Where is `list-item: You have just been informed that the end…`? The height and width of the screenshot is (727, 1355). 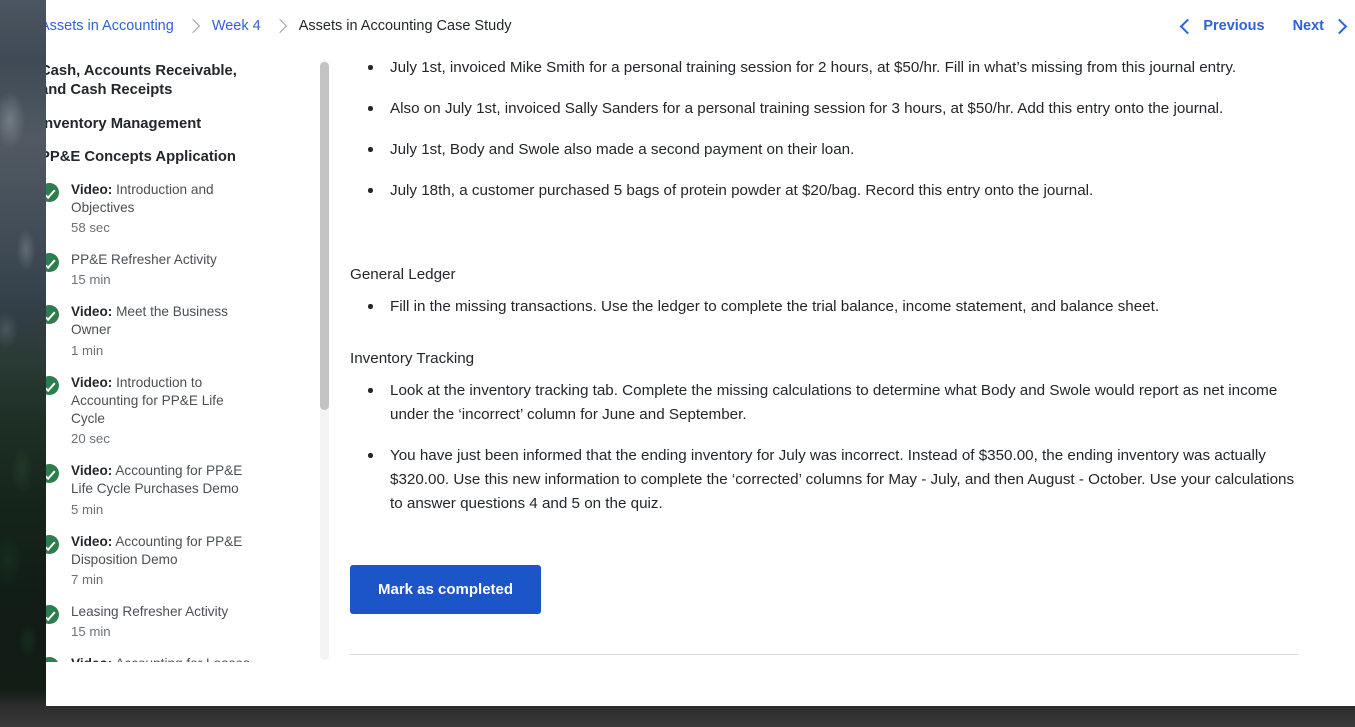
list-item: You have just been informed that the end… is located at coordinates (839, 480).